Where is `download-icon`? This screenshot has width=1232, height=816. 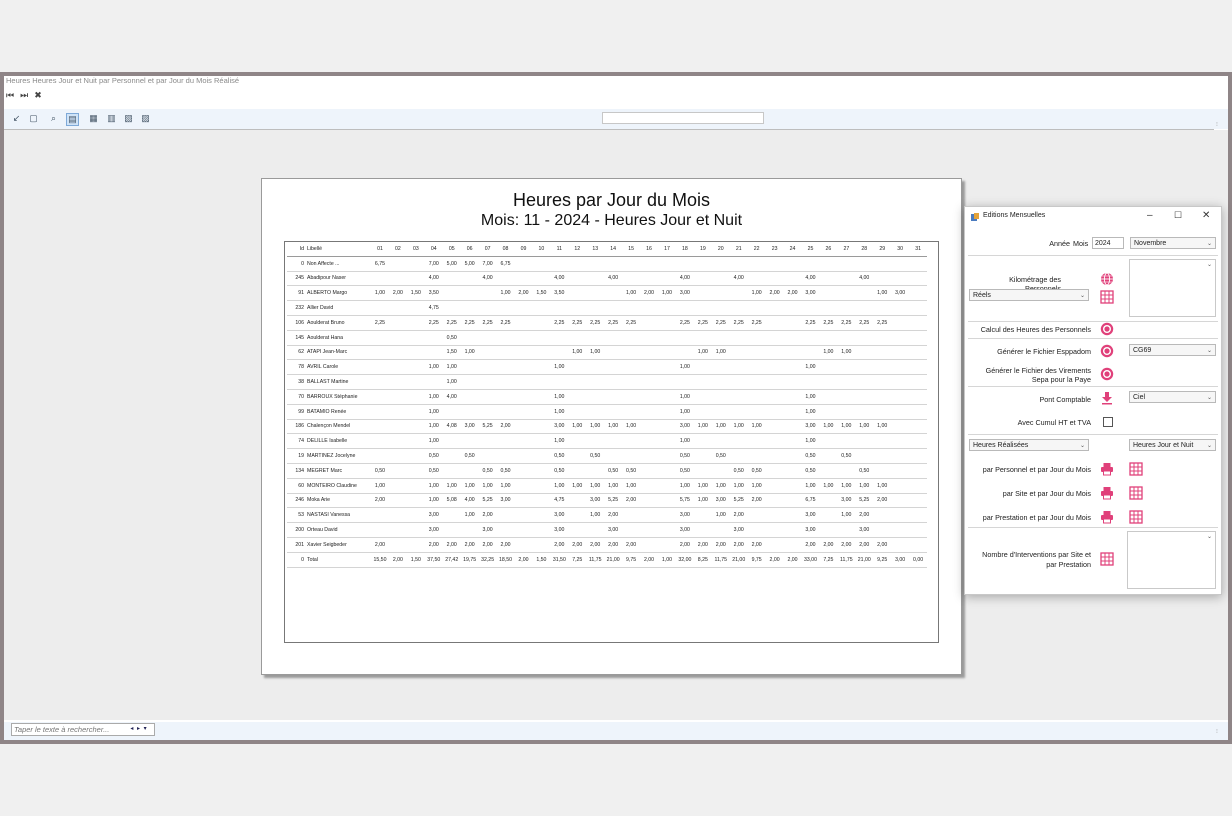
download-icon is located at coordinates (1107, 398).